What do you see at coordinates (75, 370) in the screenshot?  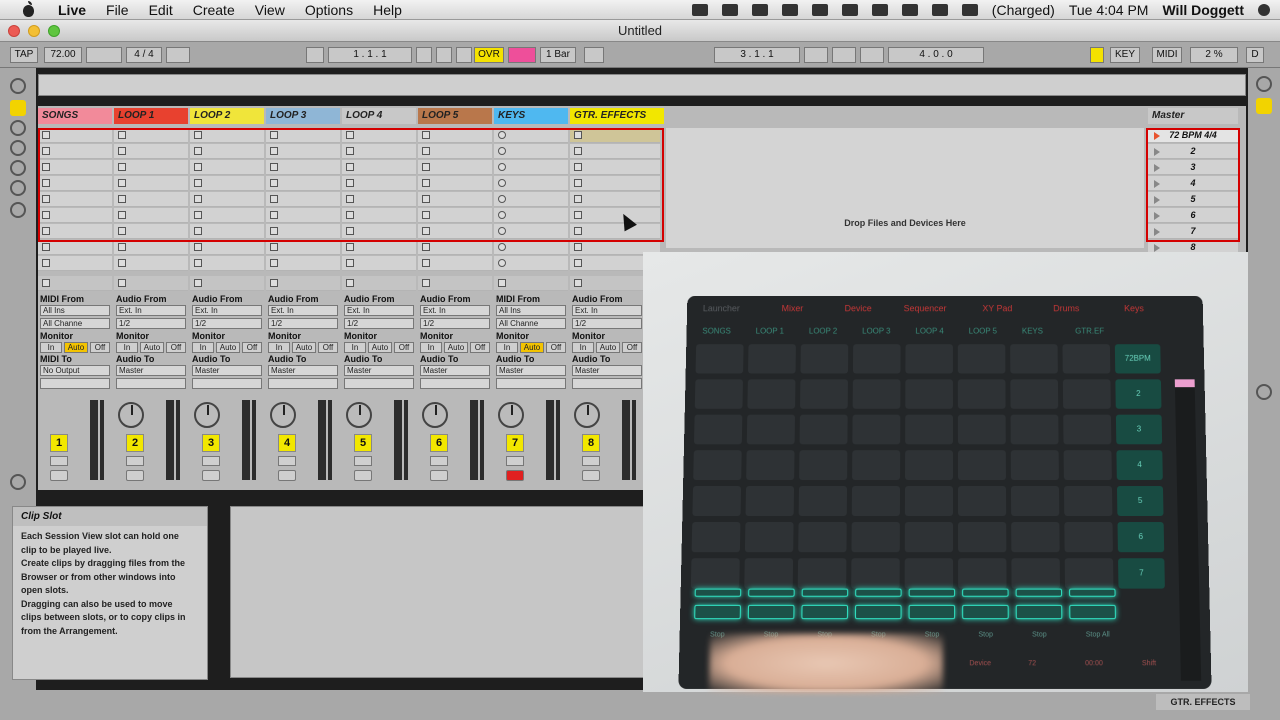 I see `output-type-select: No Output` at bounding box center [75, 370].